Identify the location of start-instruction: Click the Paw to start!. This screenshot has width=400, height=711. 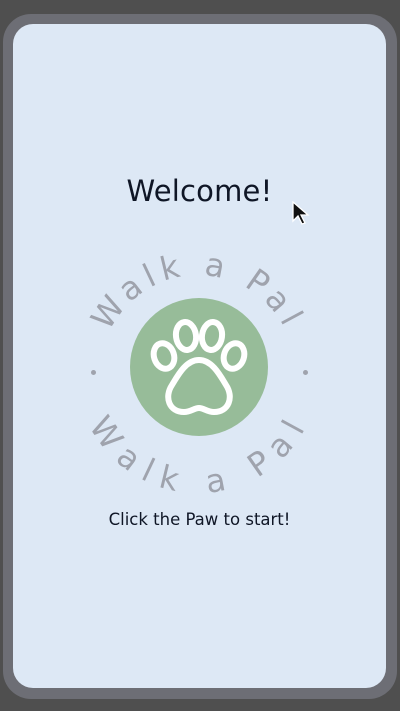
(199, 519).